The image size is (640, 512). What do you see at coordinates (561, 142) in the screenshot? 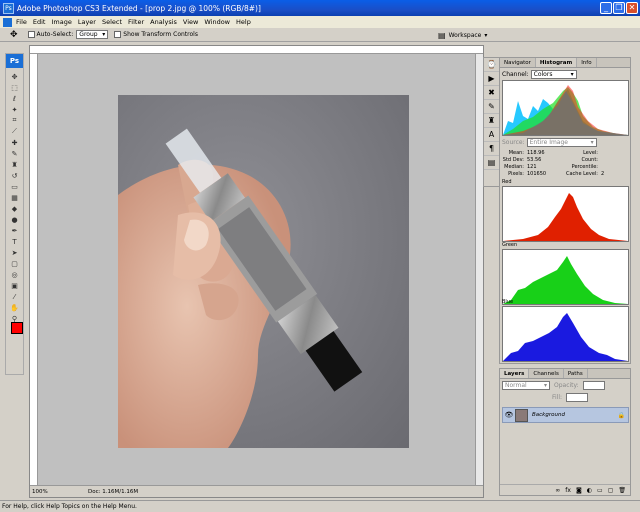
I see `source-dropdown: Entire Image ▾` at bounding box center [561, 142].